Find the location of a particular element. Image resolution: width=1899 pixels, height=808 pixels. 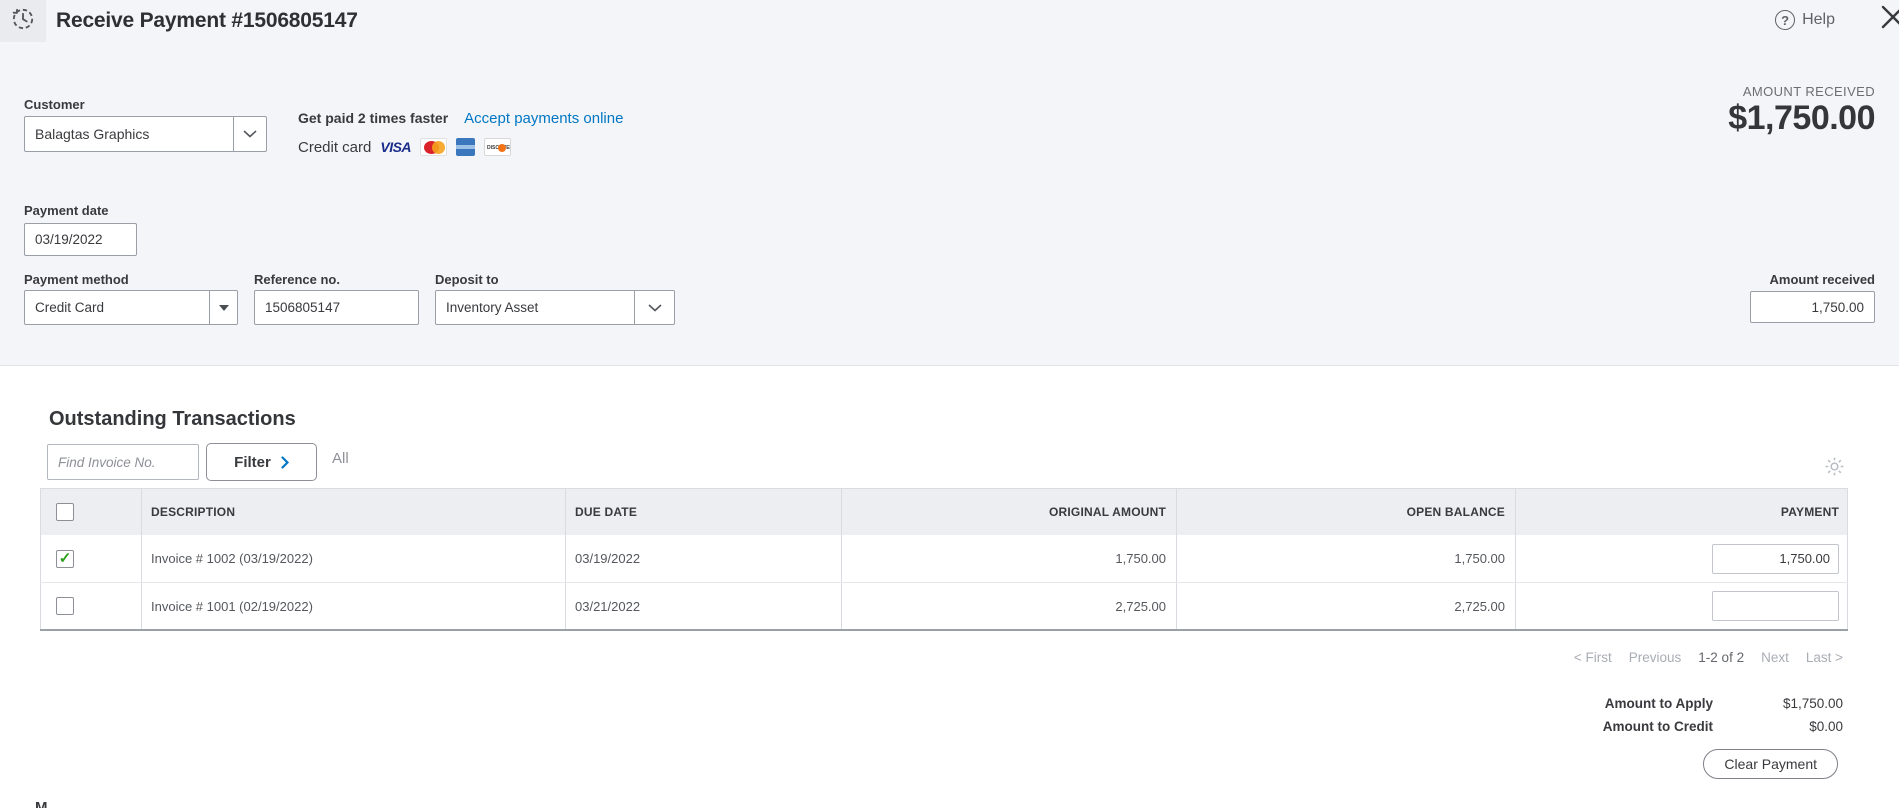

visa-logo-icon: VISA is located at coordinates (396, 147).